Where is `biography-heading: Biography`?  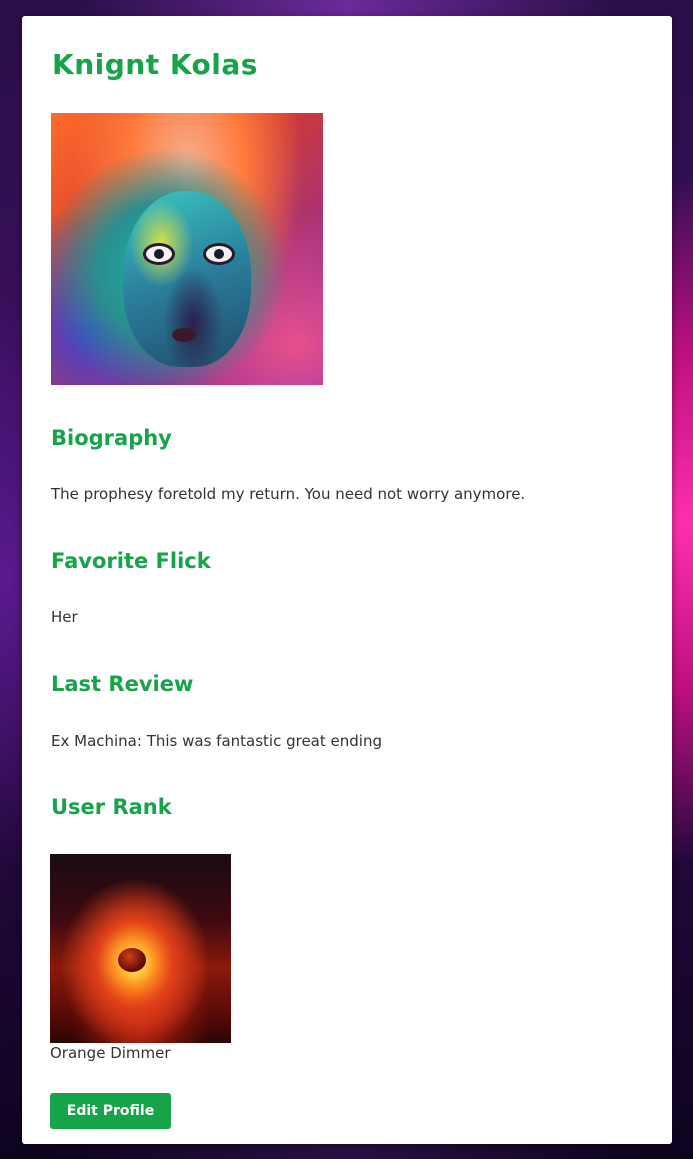
biography-heading: Biography is located at coordinates (111, 438).